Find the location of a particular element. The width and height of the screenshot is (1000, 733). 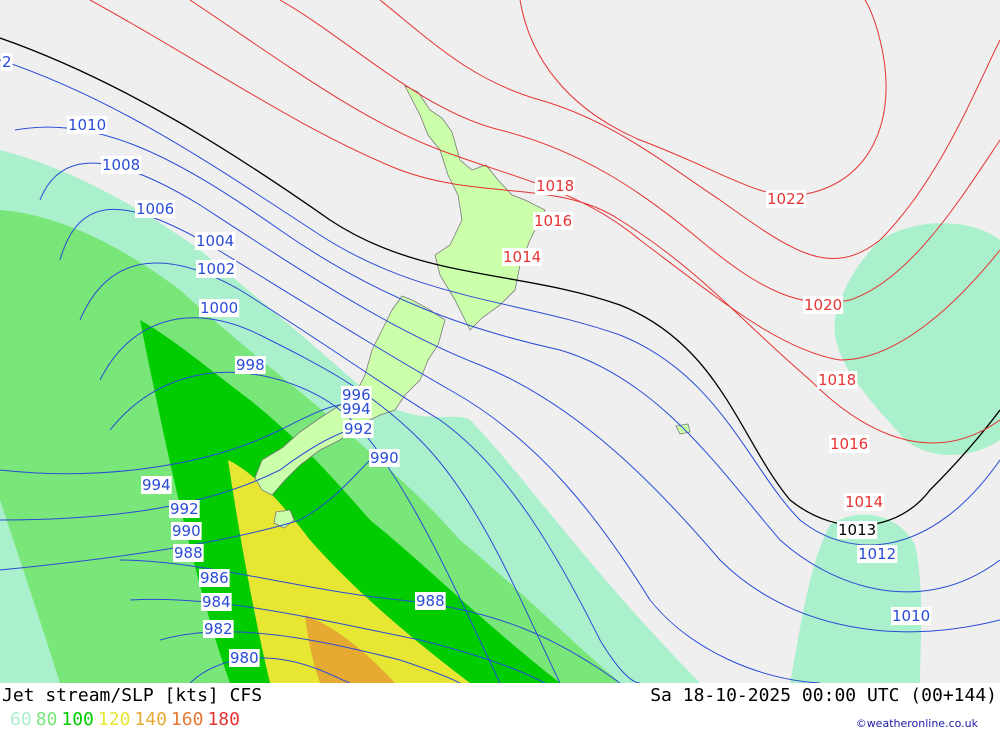

isobar-label: 1013 is located at coordinates (857, 530).